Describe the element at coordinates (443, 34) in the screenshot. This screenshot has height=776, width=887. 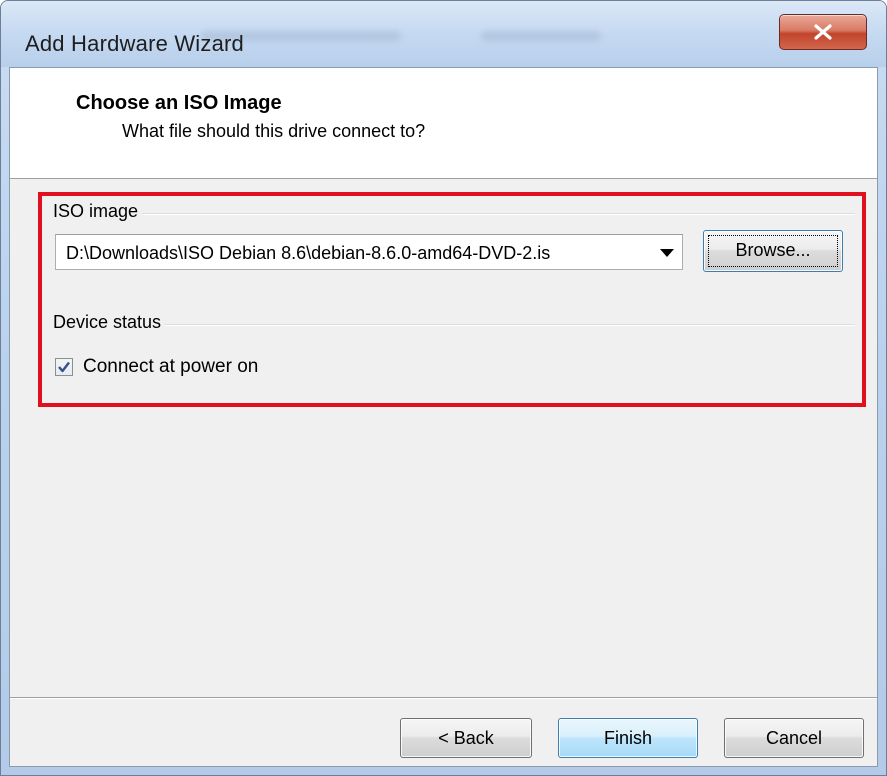
I see `title-bar: Add Hardware Wizard` at that location.